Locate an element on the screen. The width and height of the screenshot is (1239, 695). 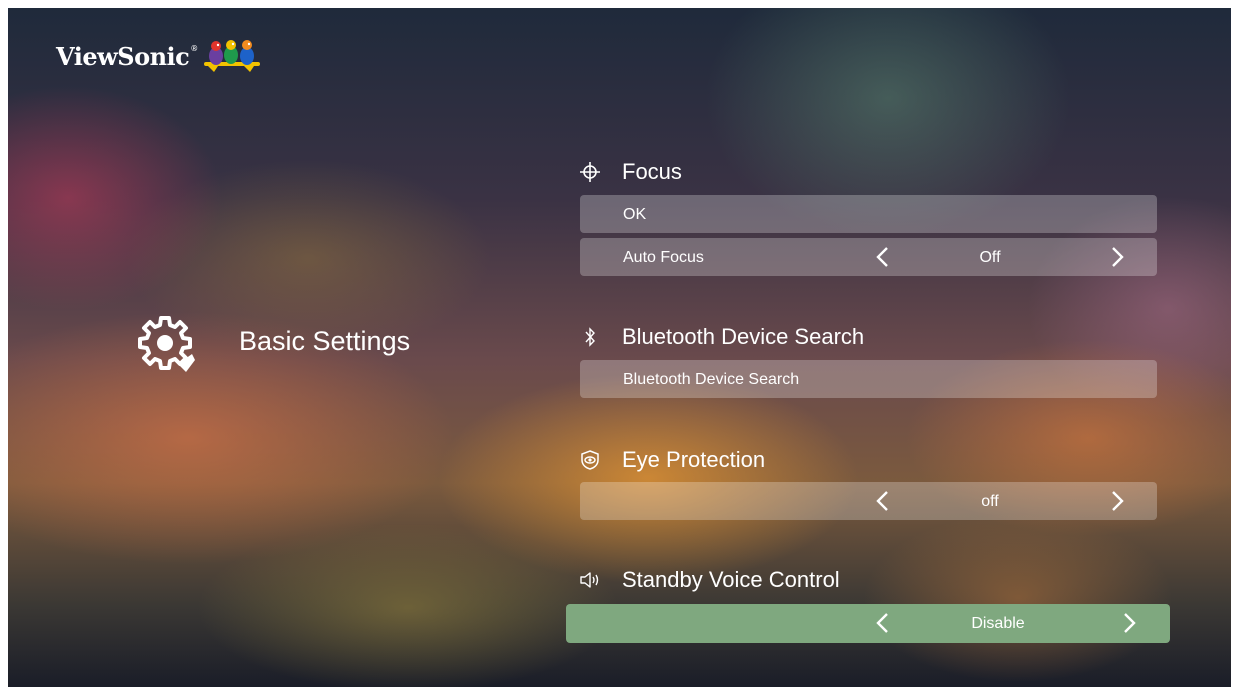
section-title: Basic Settings is located at coordinates (325, 341).